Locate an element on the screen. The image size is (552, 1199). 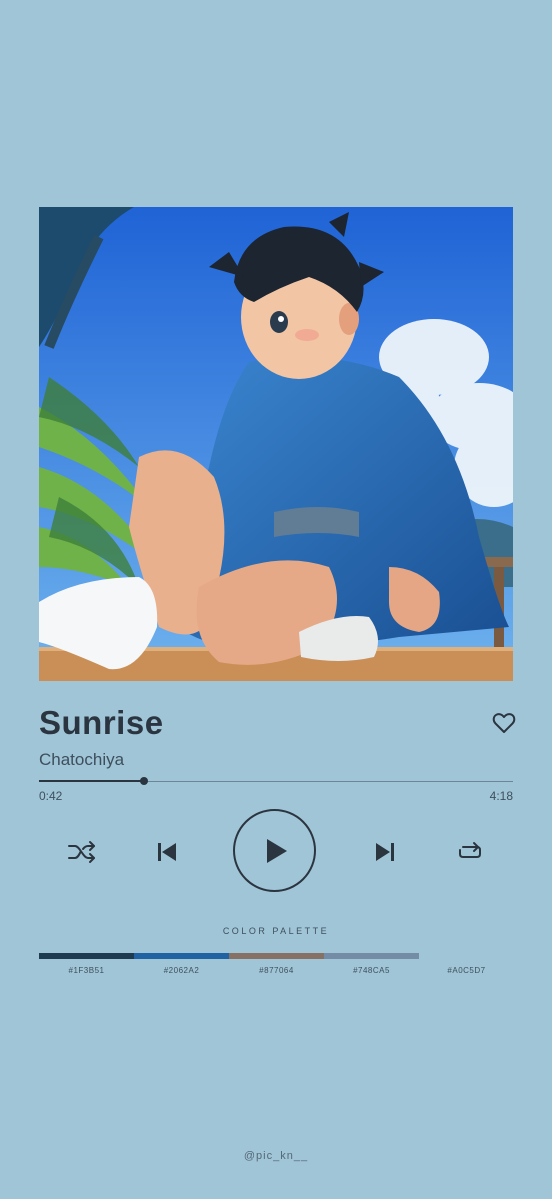
next-button is located at coordinates (385, 852).